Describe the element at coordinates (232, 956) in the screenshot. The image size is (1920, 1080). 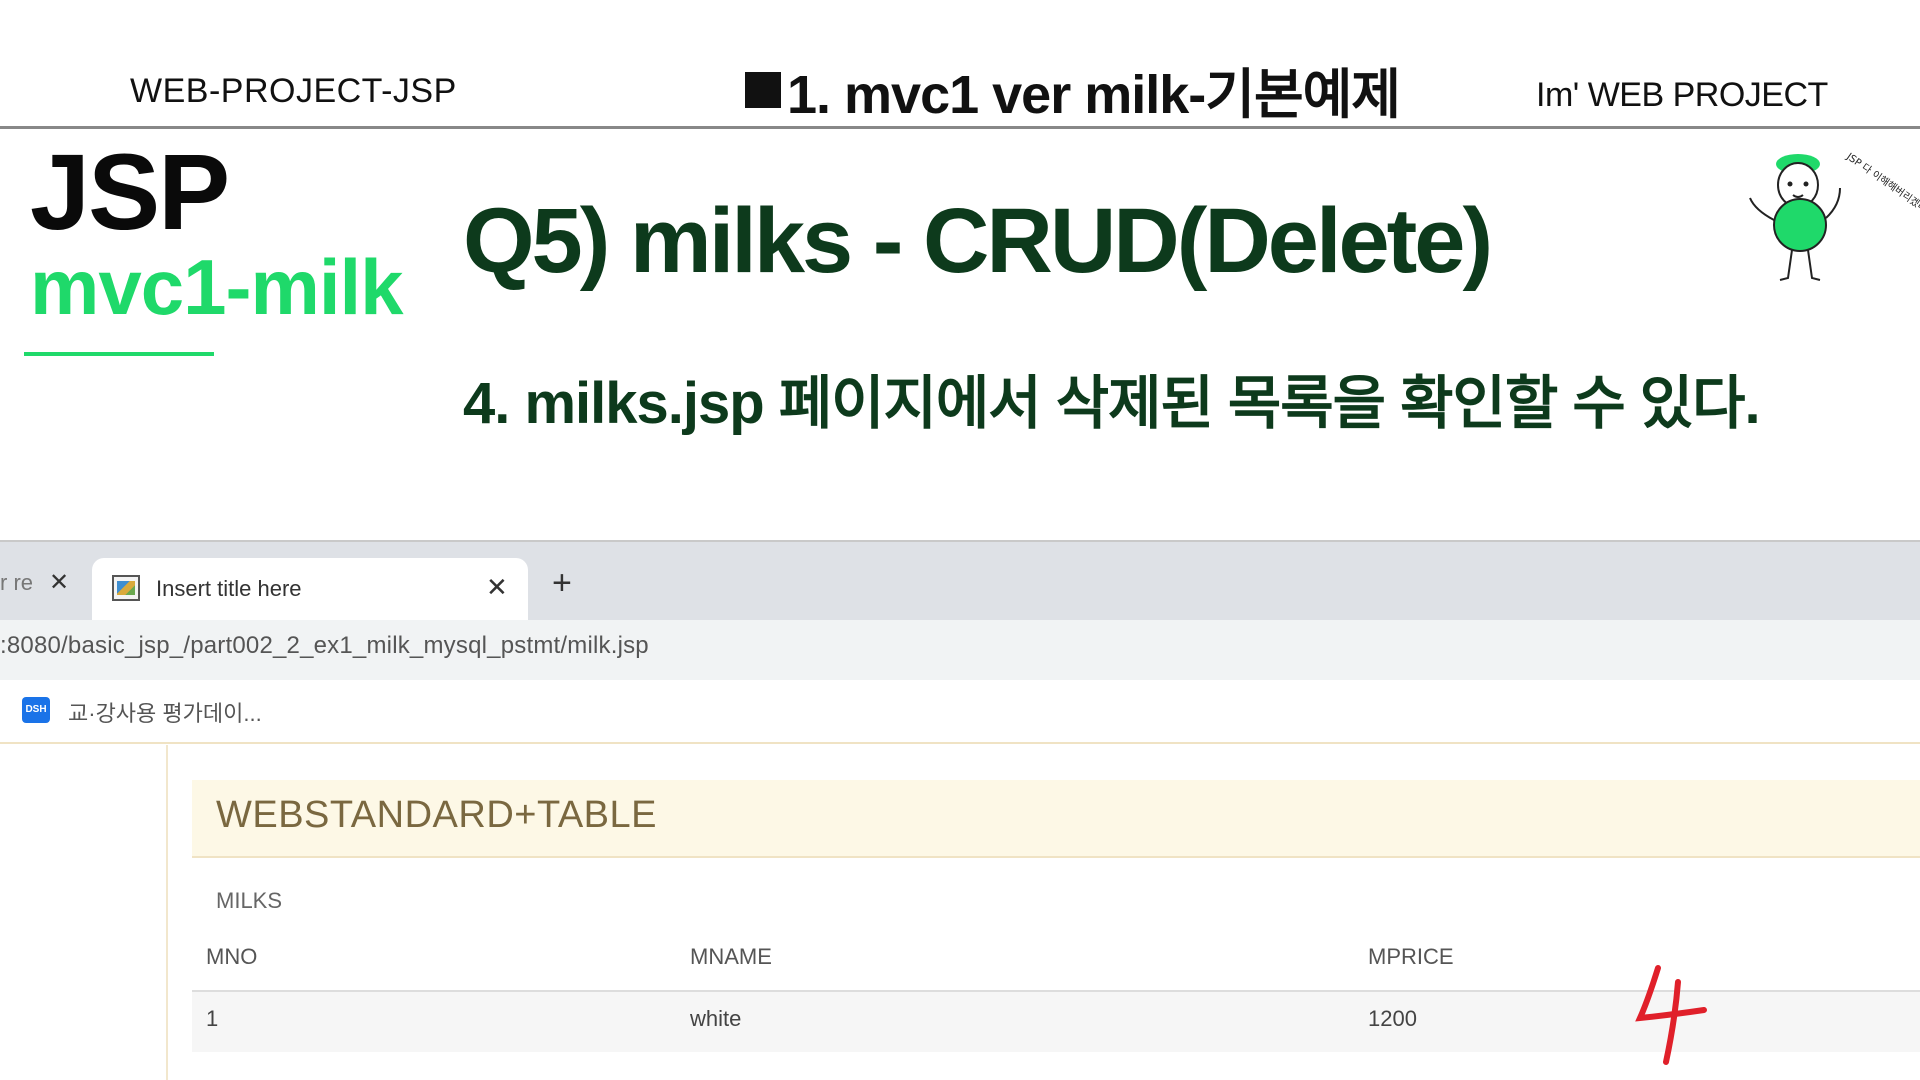
I see `column-header-mno: MNO` at that location.